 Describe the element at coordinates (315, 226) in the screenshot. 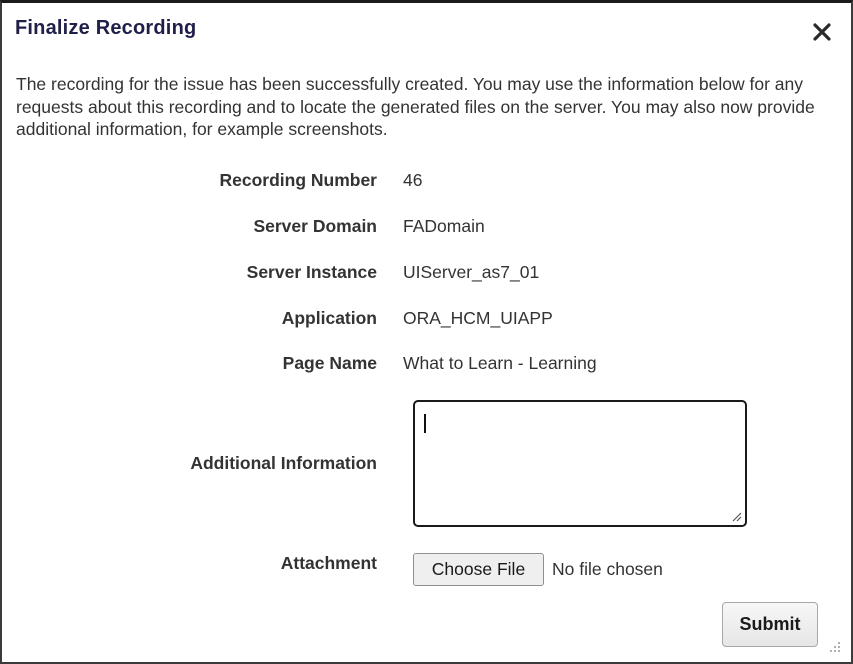

I see `server-domain-label: Server Domain` at that location.